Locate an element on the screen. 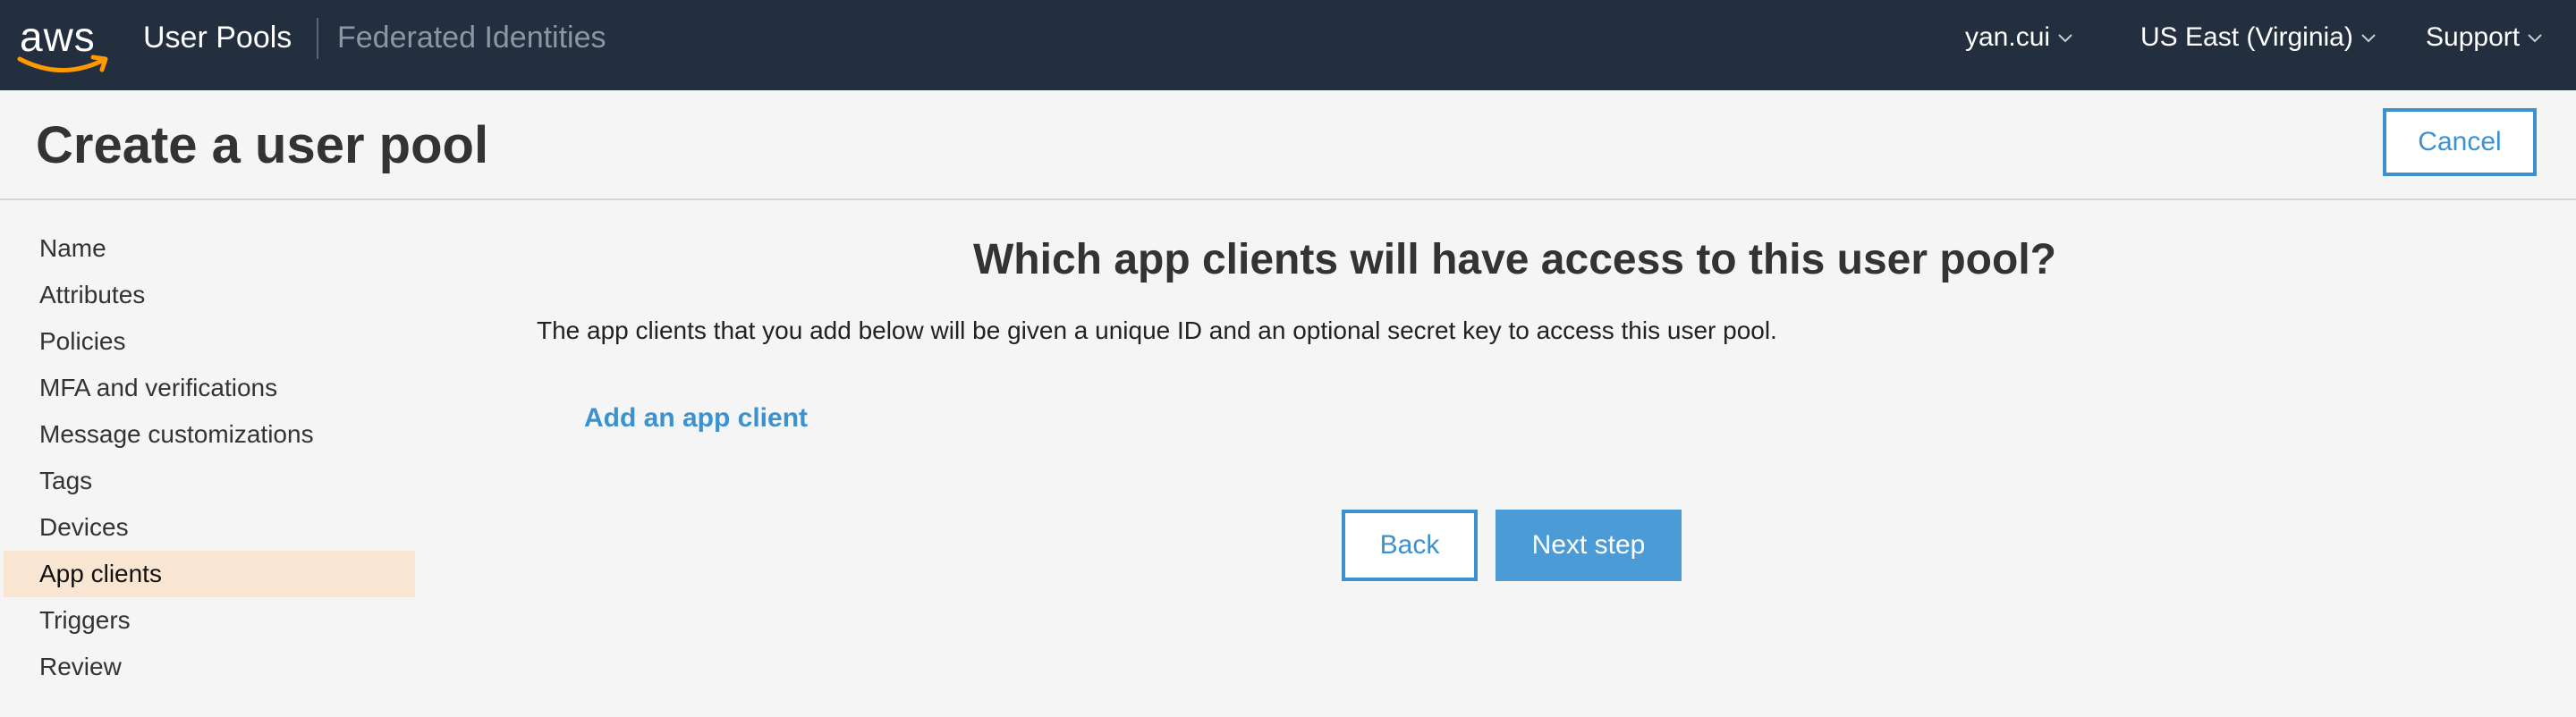  support-menu: Support is located at coordinates (2484, 37).